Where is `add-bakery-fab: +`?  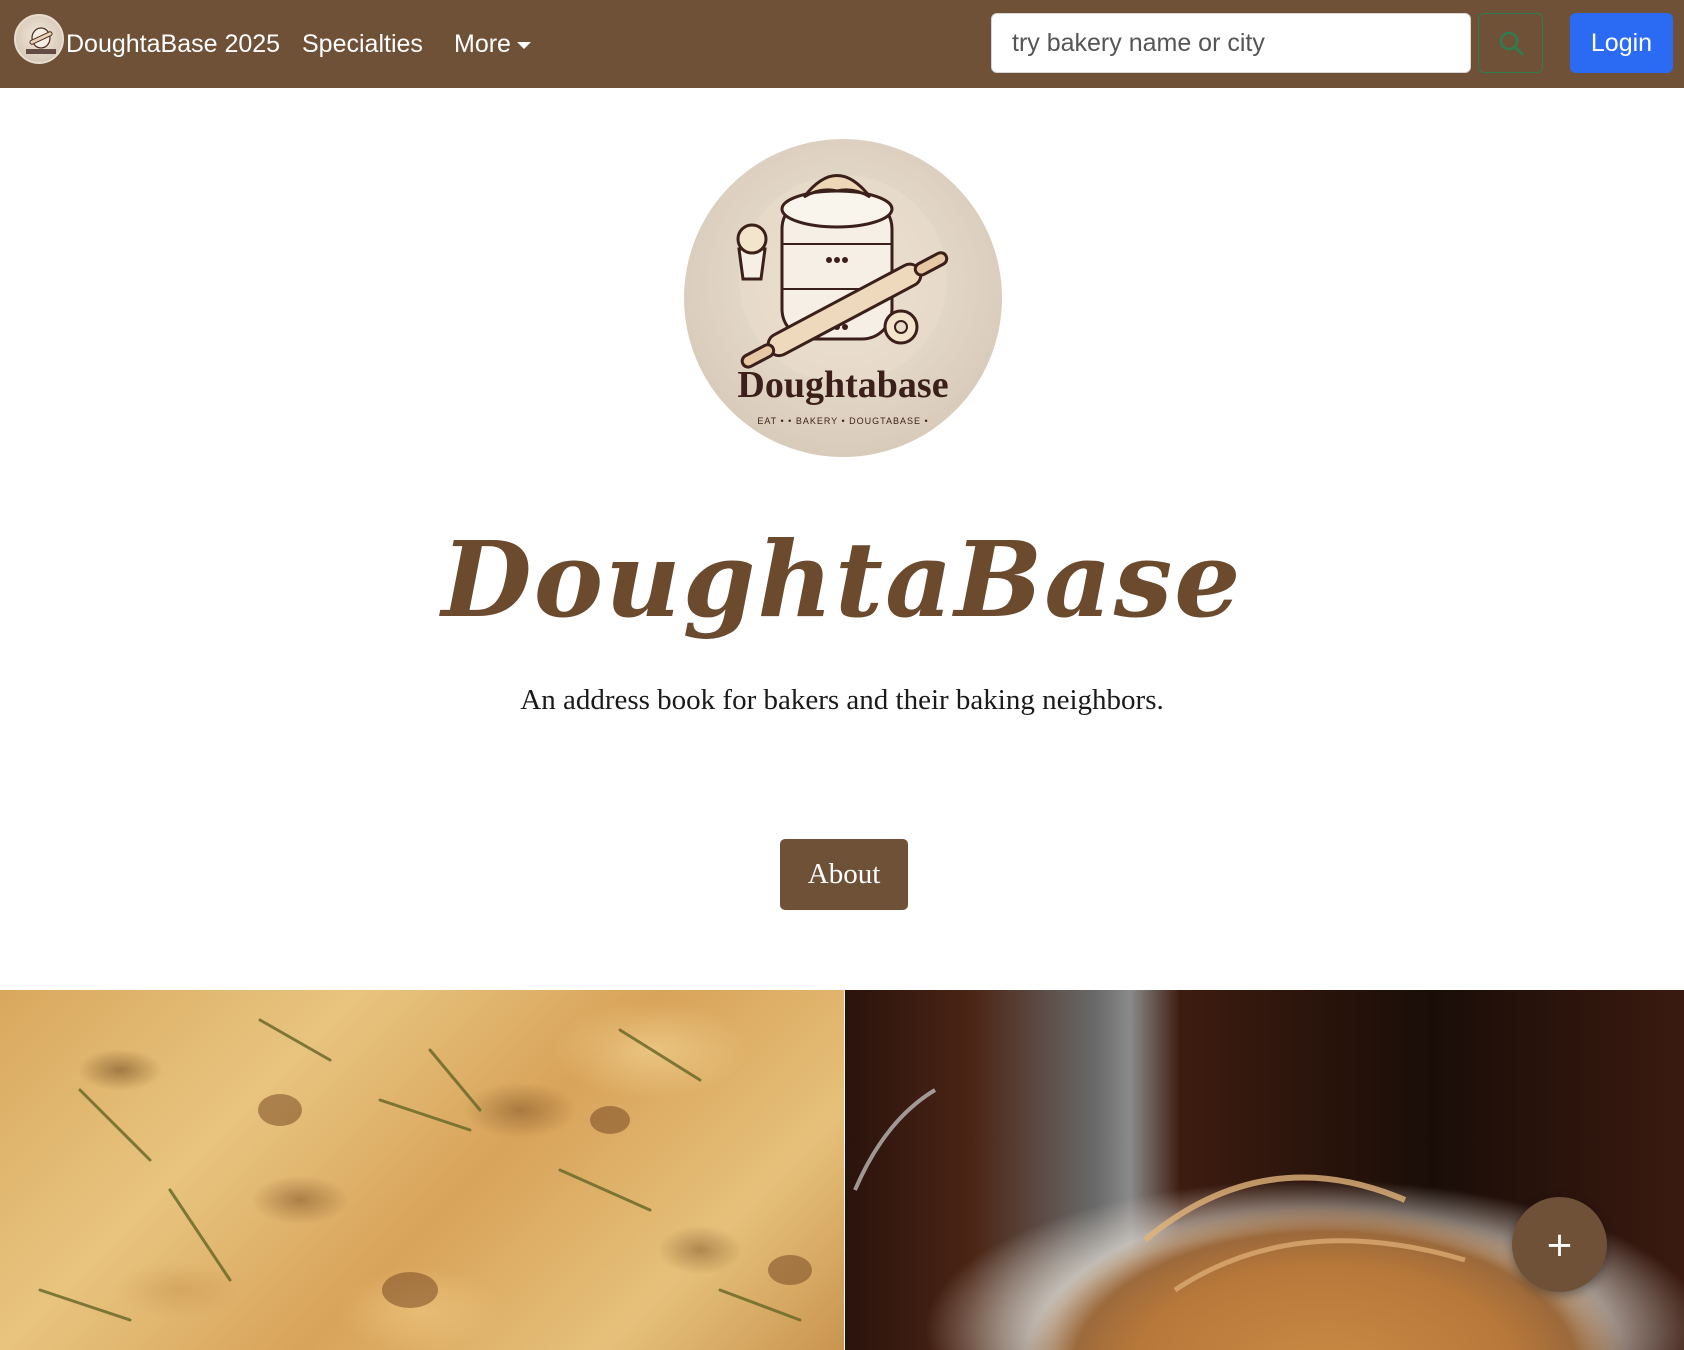 add-bakery-fab: + is located at coordinates (1559, 1244).